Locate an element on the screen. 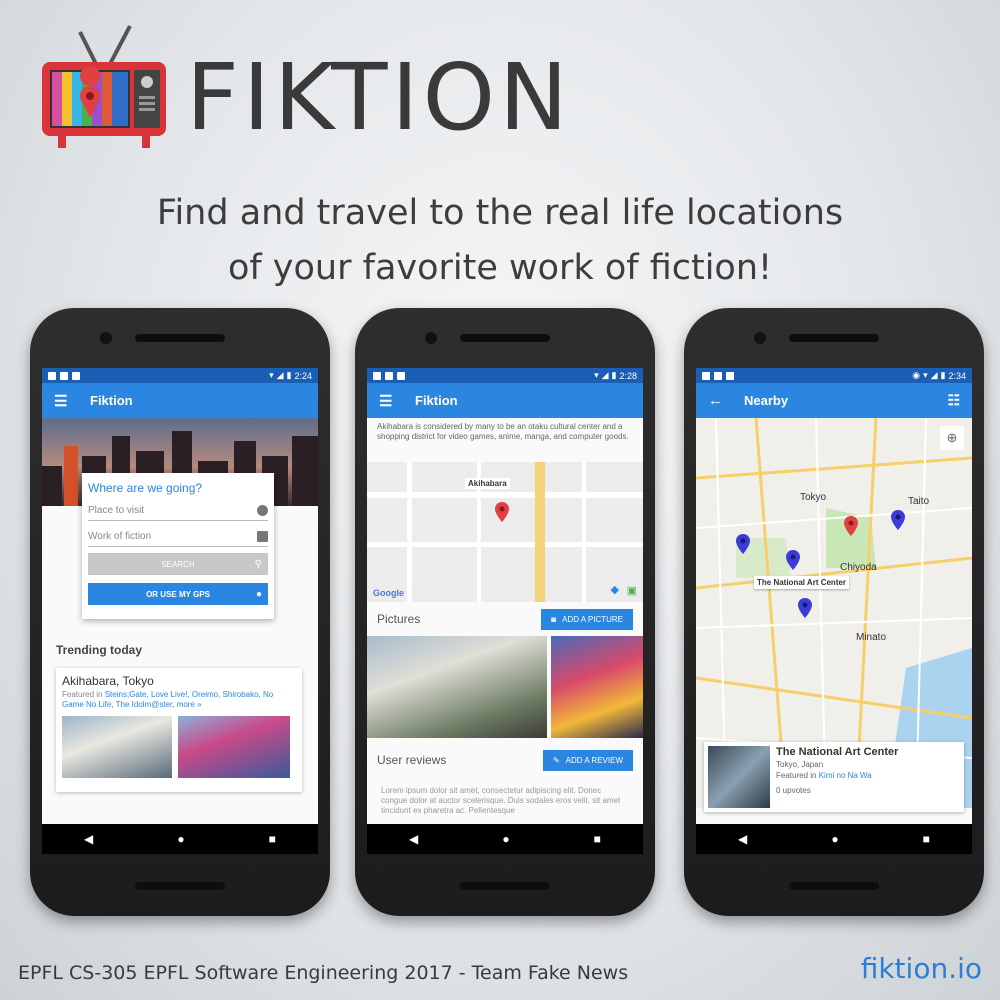 Image resolution: width=1000 pixels, height=1000 pixels. place-location: Tokyo, Japan is located at coordinates (800, 764).